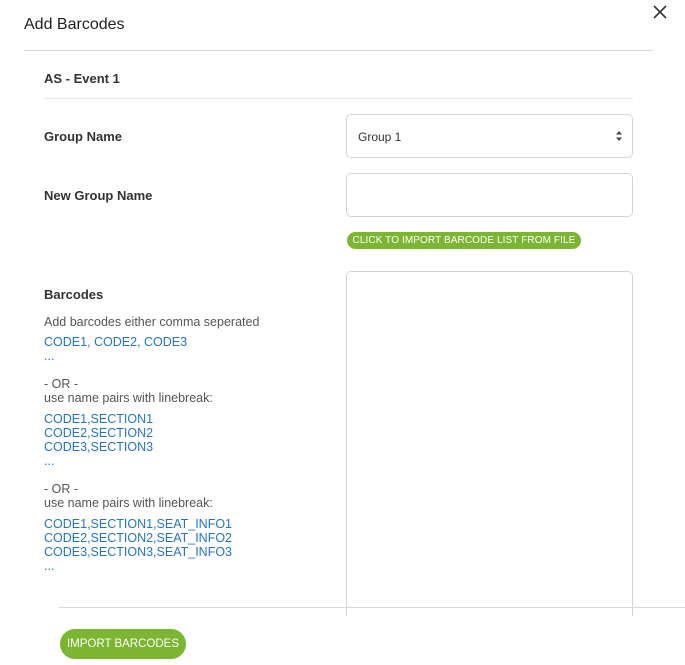 Image resolution: width=685 pixels, height=665 pixels. What do you see at coordinates (82, 78) in the screenshot?
I see `event-name: AS - Event 1` at bounding box center [82, 78].